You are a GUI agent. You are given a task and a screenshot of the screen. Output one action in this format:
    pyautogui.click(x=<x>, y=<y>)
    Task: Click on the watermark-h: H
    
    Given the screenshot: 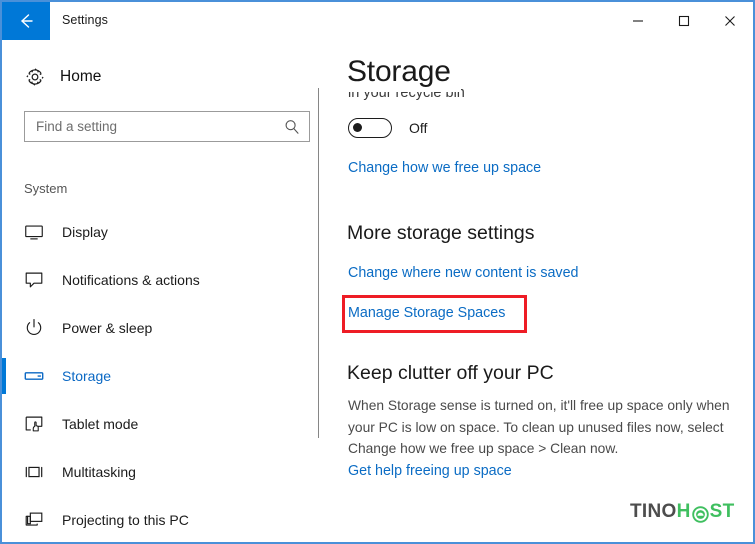 What is the action you would take?
    pyautogui.click(x=683, y=511)
    